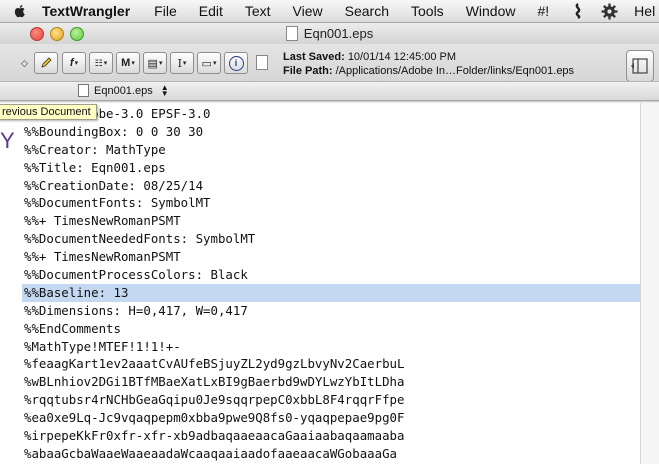 The width and height of the screenshot is (659, 464). What do you see at coordinates (329, 91) in the screenshot?
I see `navigation-bar: Eqn001.eps ▲ ▼` at bounding box center [329, 91].